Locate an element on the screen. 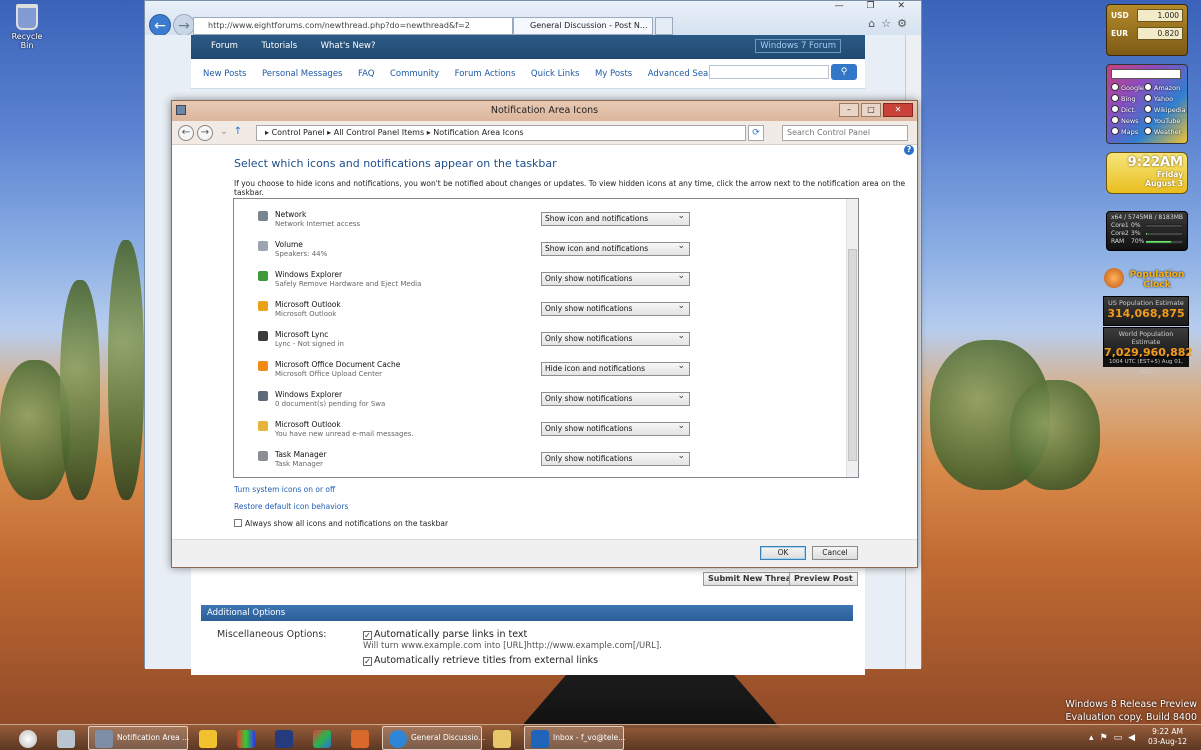 This screenshot has width=1201, height=750. nav-community: Community is located at coordinates (414, 74).